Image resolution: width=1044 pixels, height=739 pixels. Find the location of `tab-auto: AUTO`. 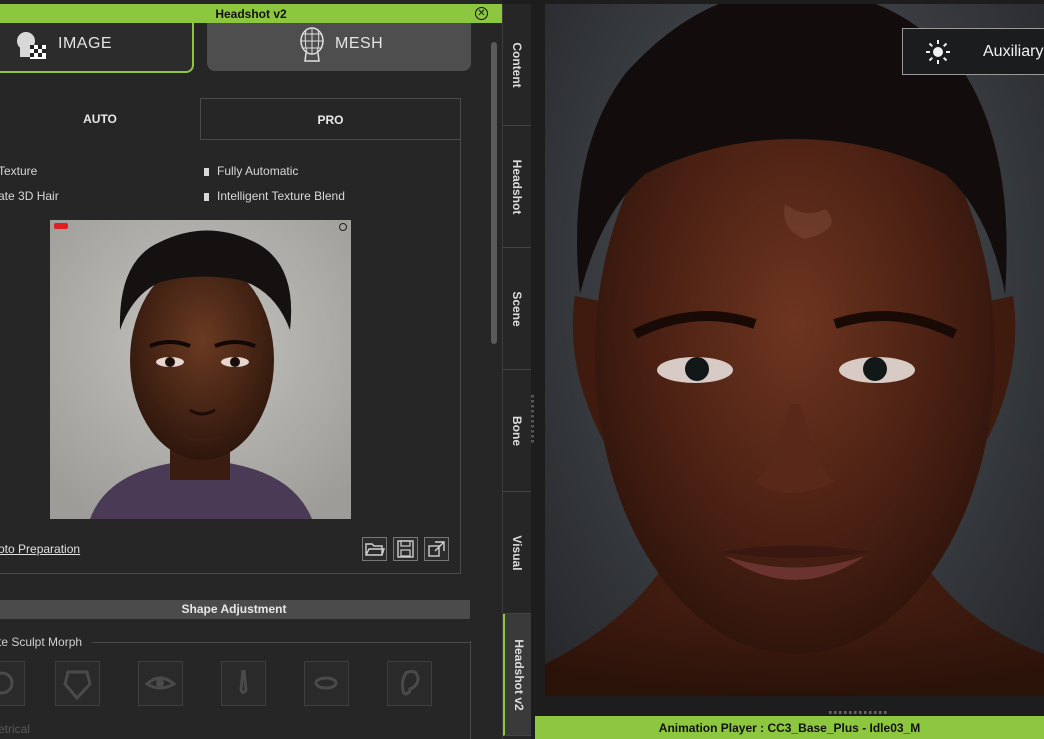

tab-auto: AUTO is located at coordinates (100, 118).